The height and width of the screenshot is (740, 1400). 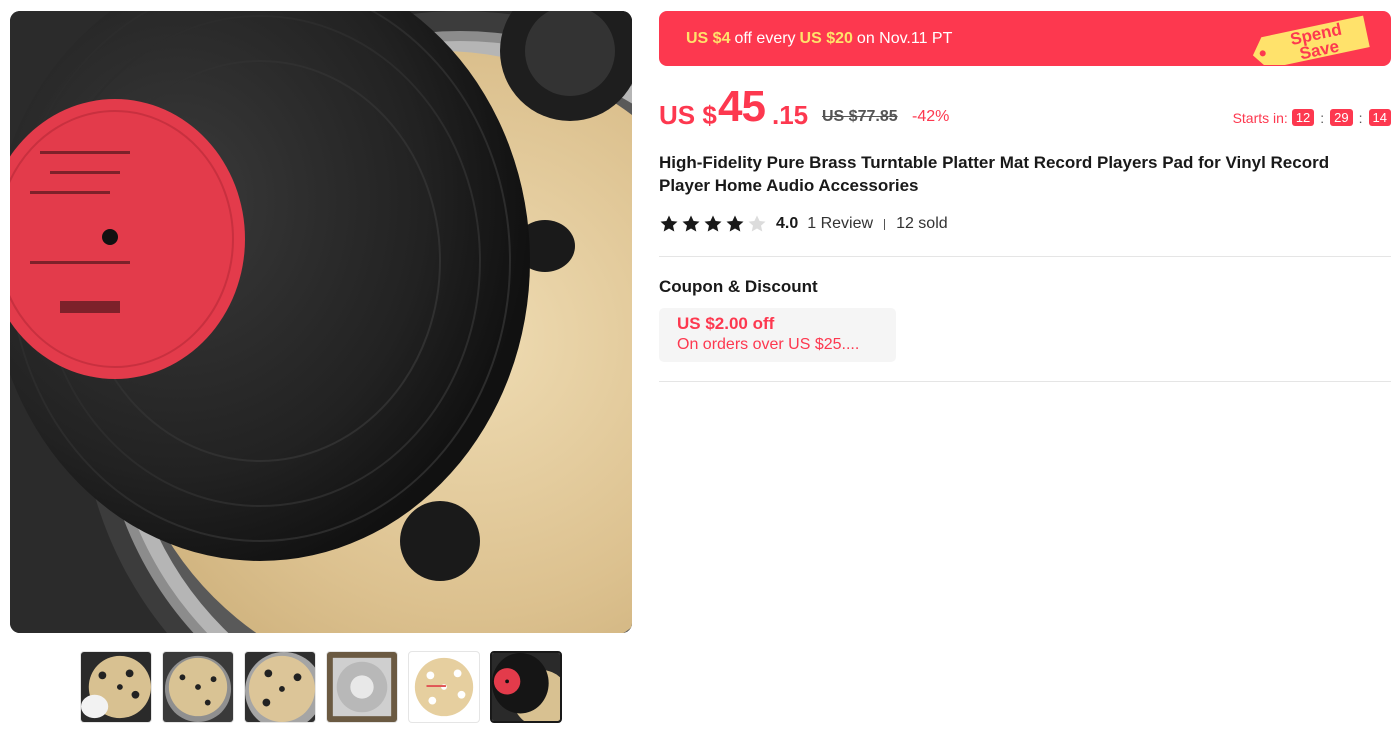 I want to click on countdown-seconds: 14, so click(x=1379, y=117).